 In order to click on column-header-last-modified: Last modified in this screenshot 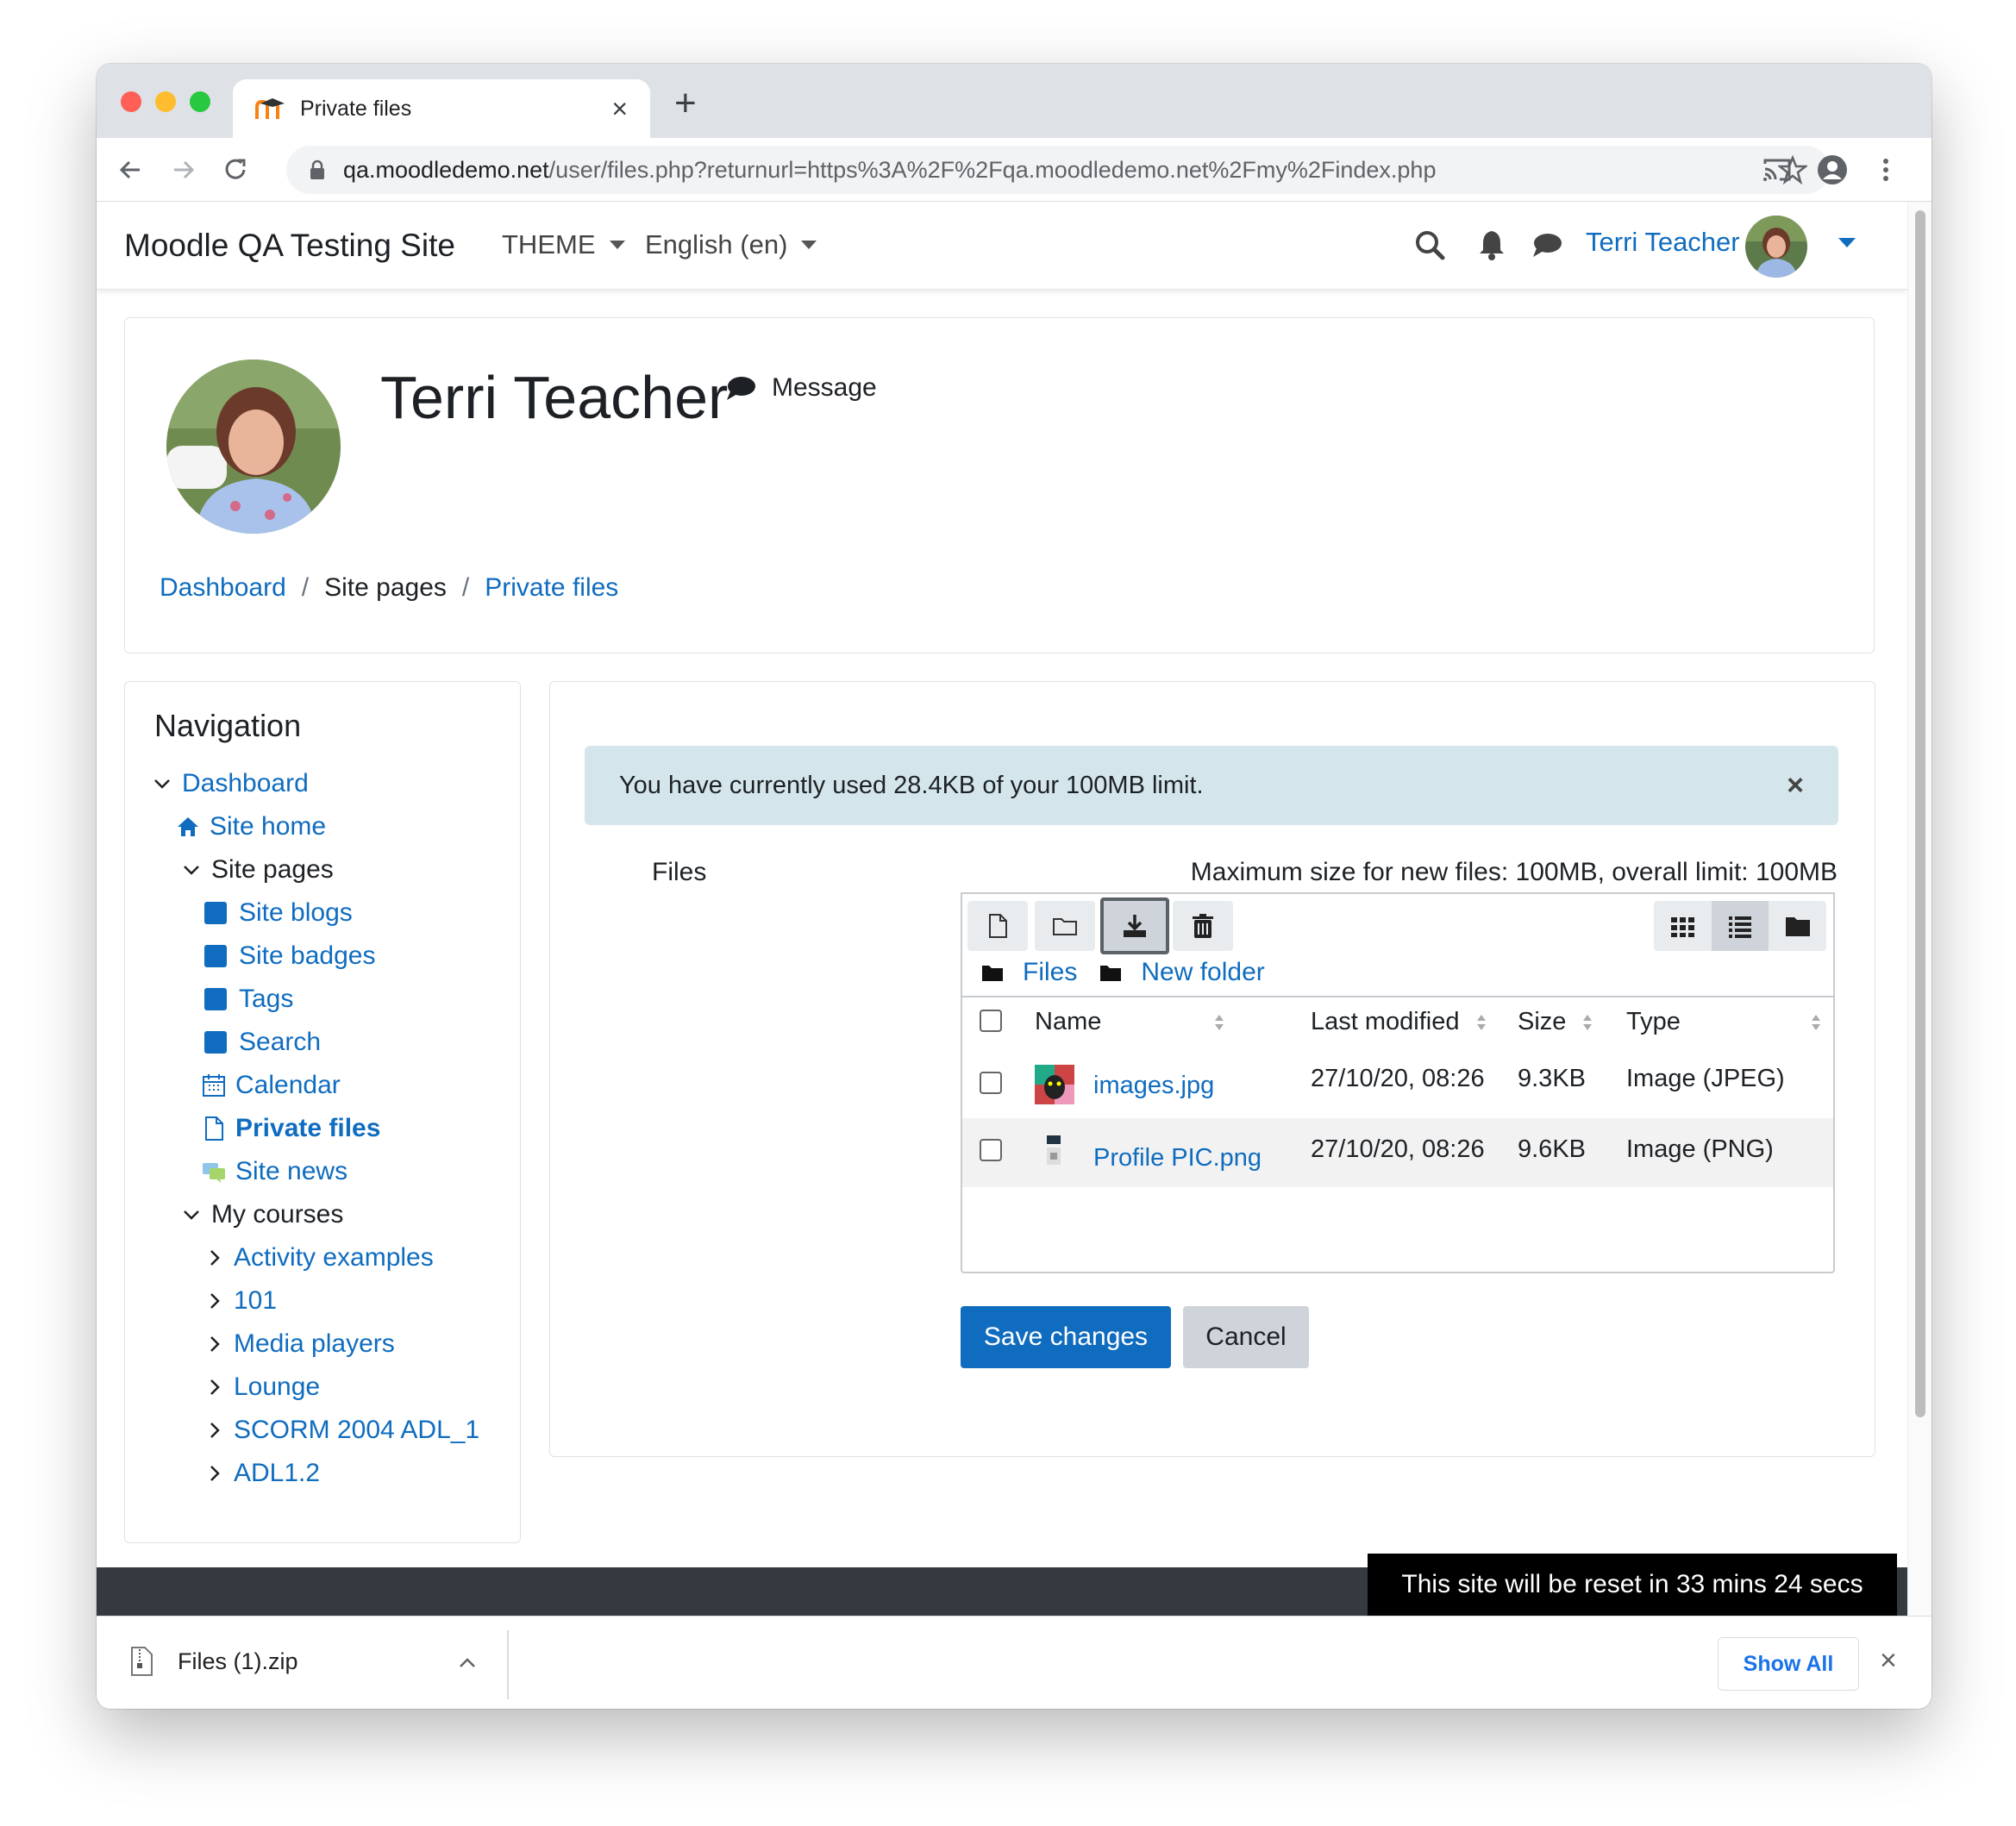, I will do `click(1399, 1022)`.